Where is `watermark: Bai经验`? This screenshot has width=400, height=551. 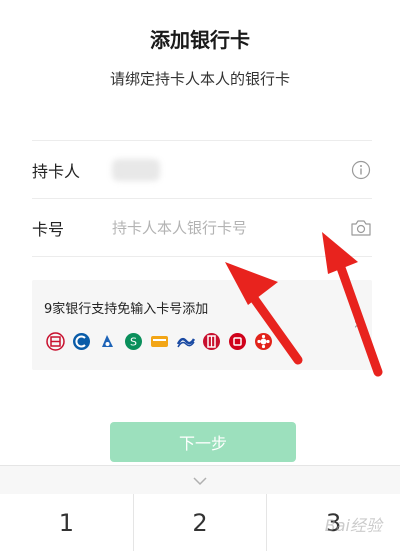
watermark: Bai经验 is located at coordinates (353, 525).